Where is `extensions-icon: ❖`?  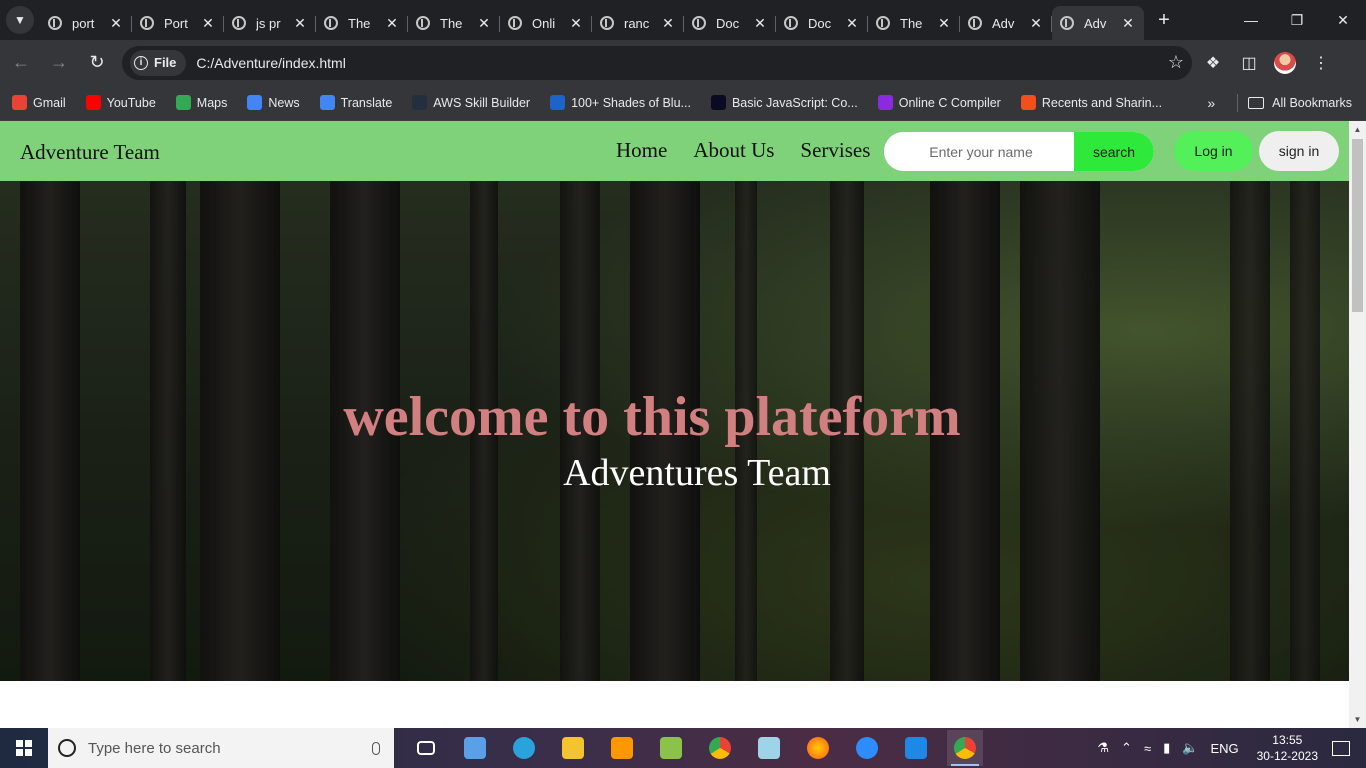
extensions-icon: ❖ is located at coordinates (1213, 63).